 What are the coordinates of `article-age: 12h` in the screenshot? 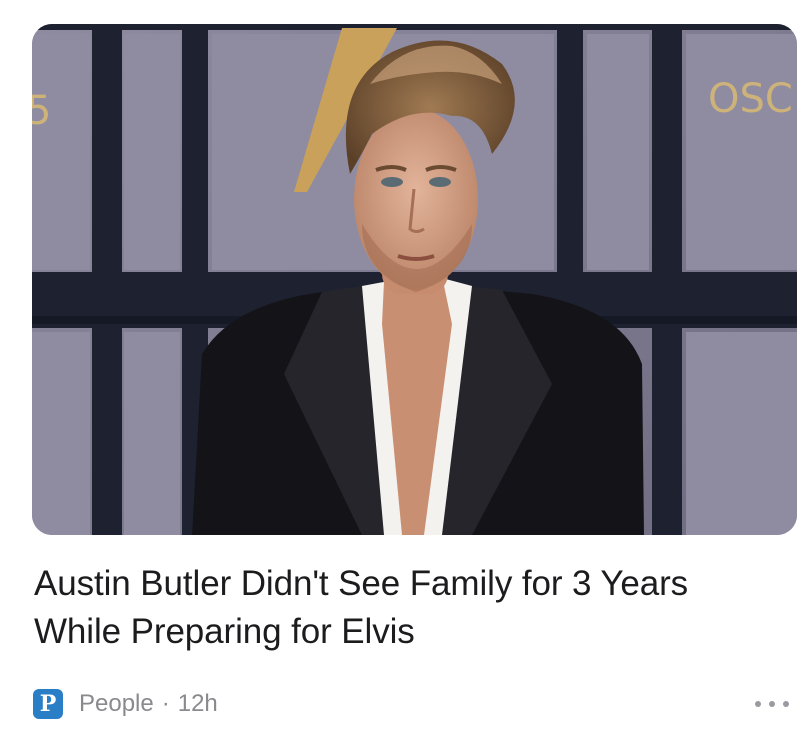 It's located at (197, 703).